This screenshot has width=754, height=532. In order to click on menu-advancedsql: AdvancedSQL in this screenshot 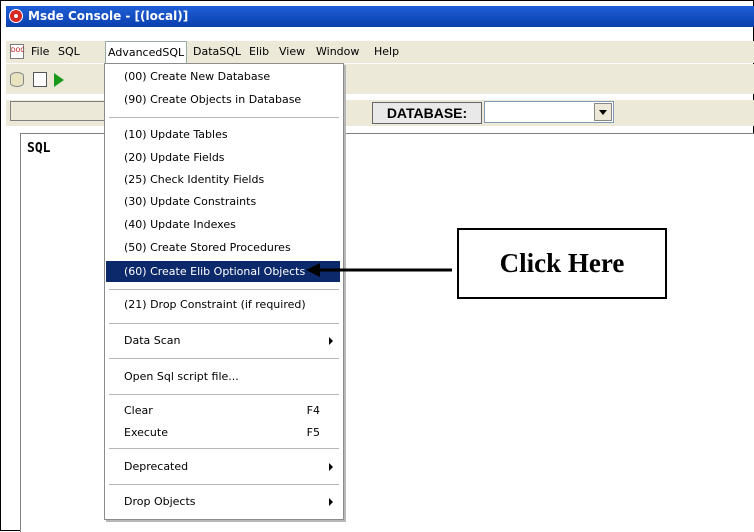, I will do `click(146, 52)`.